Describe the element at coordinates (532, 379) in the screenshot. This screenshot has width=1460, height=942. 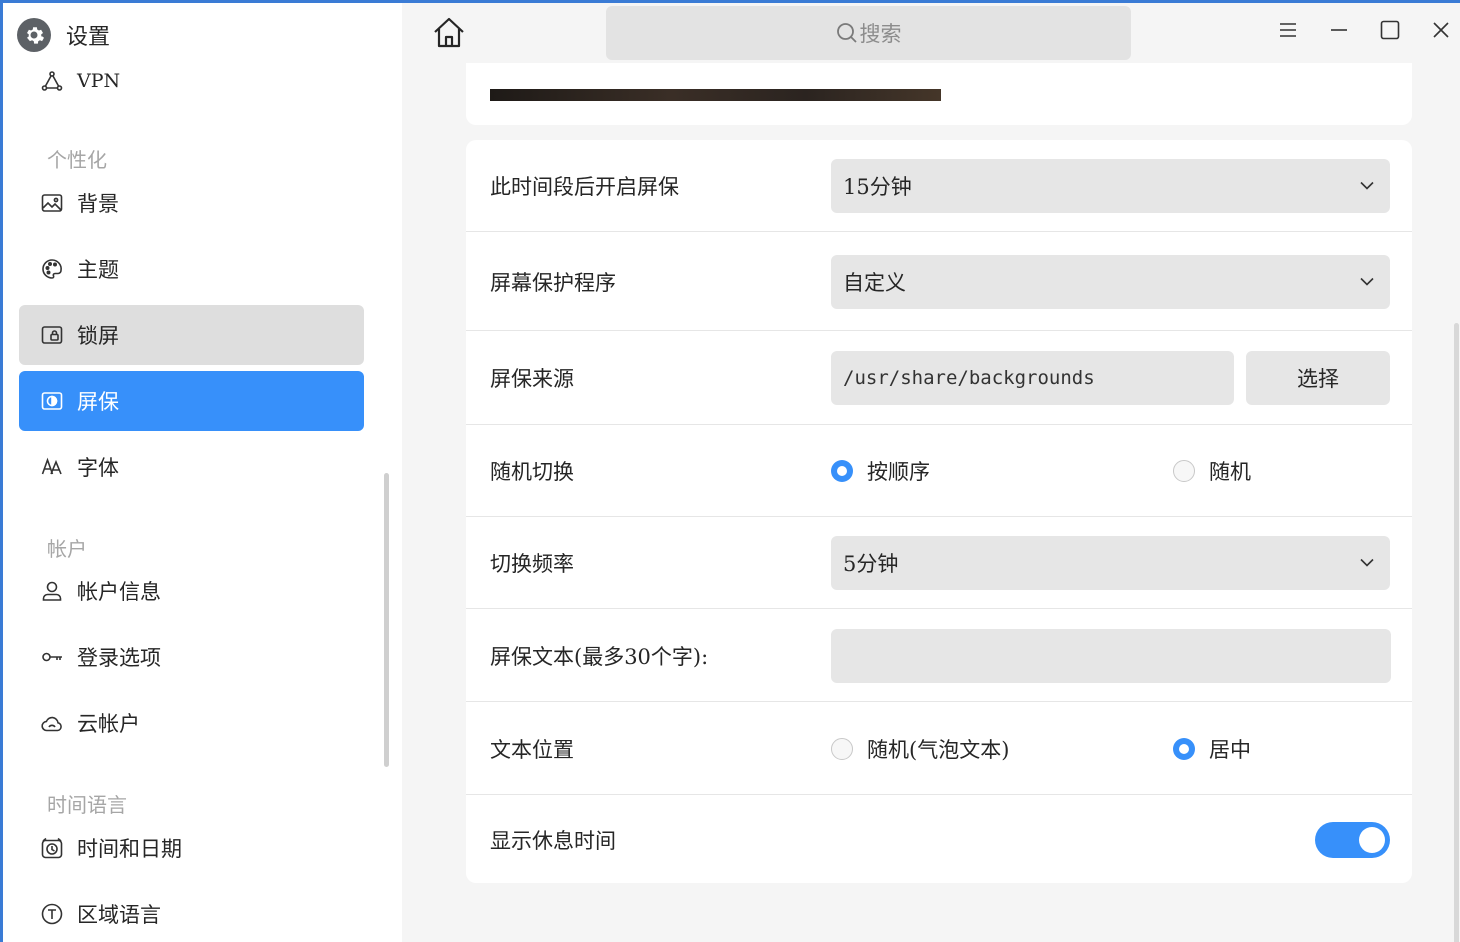
I see `source-label: 屏保来源` at that location.